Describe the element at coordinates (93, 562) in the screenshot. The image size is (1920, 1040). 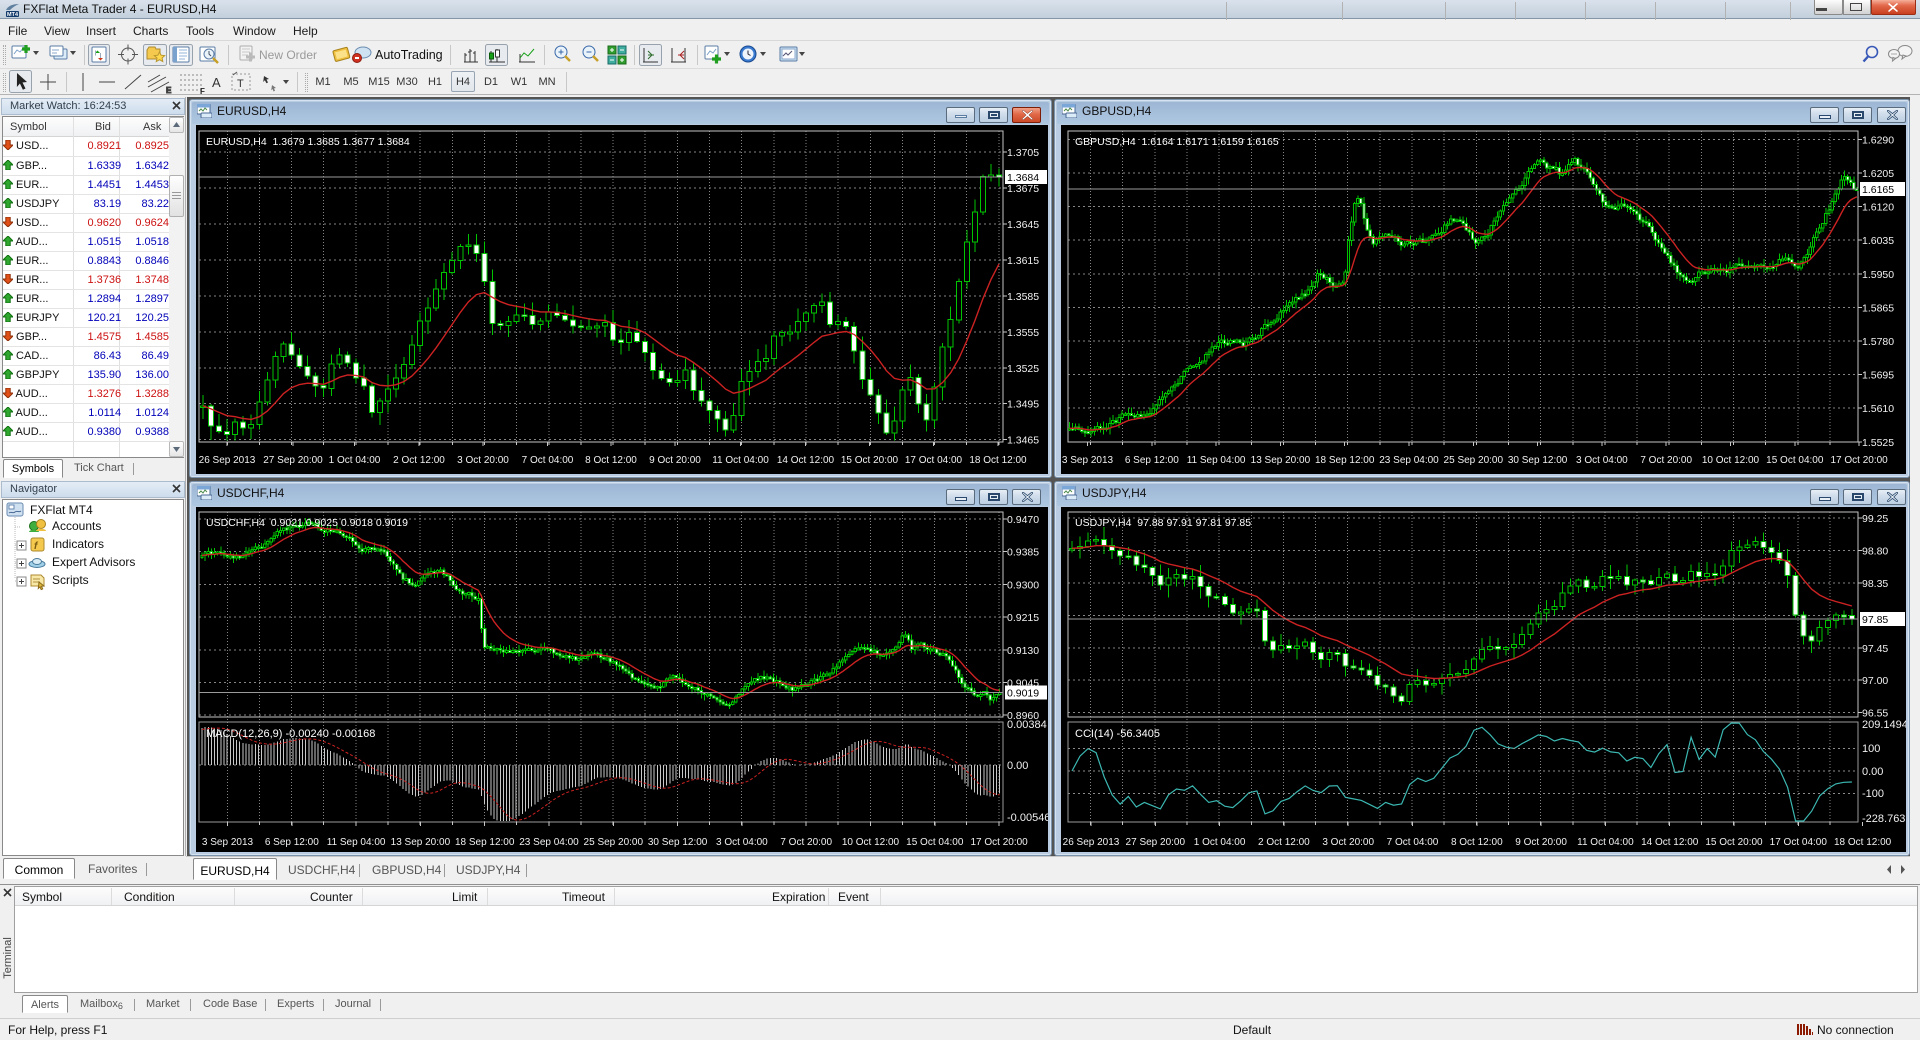
I see `svg-text: Expert Advisors` at that location.